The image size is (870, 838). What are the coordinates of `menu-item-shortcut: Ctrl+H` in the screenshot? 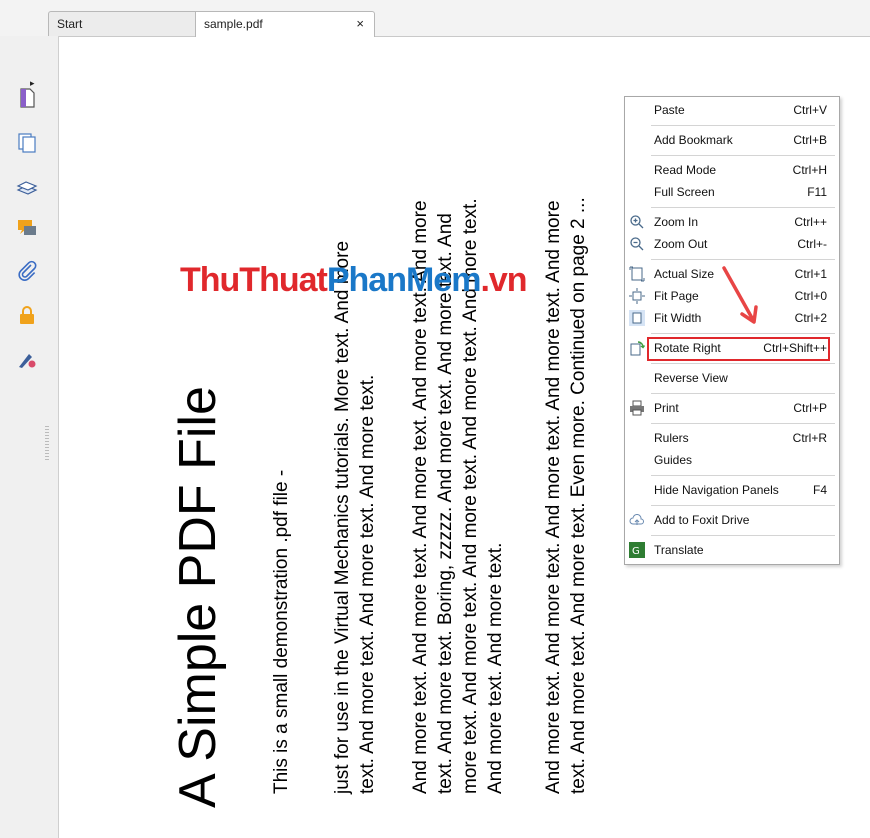 It's located at (809, 170).